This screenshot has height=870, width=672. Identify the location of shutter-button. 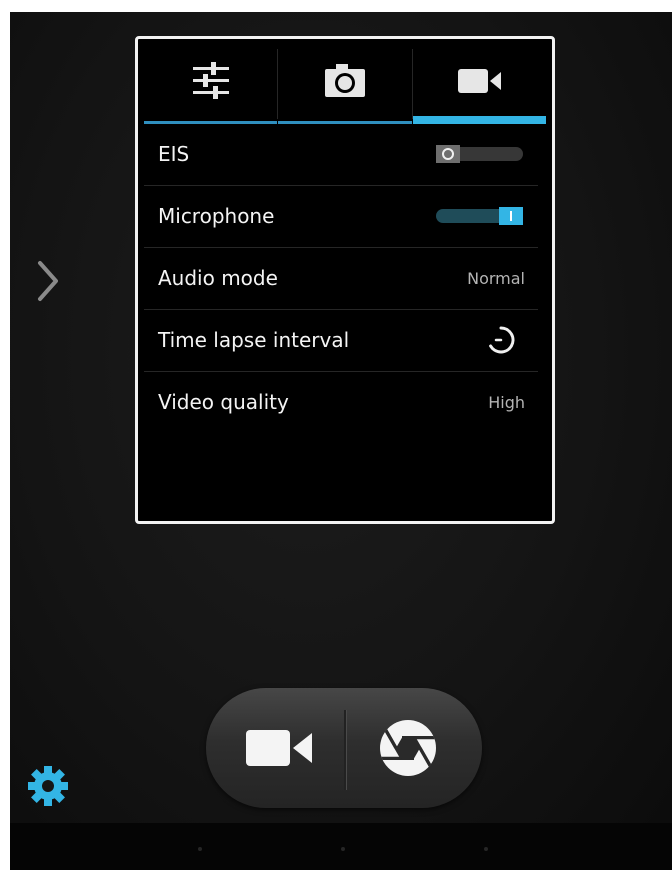
(408, 748).